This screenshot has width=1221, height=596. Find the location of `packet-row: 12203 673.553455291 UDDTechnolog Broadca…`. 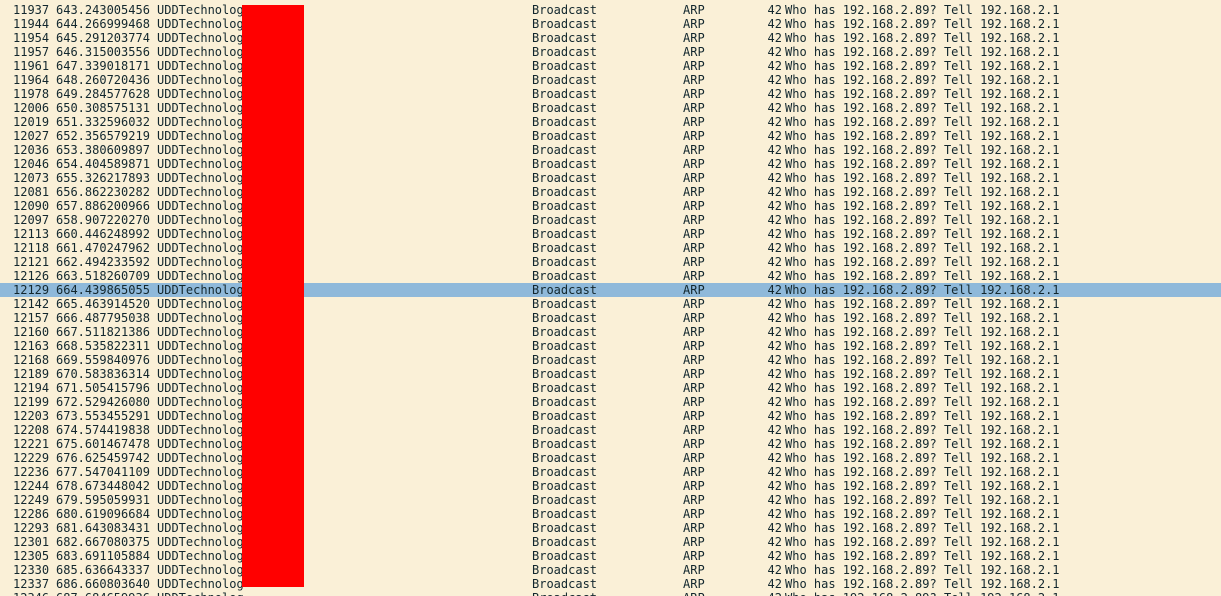

packet-row: 12203 673.553455291 UDDTechnolog Broadca… is located at coordinates (610, 416).